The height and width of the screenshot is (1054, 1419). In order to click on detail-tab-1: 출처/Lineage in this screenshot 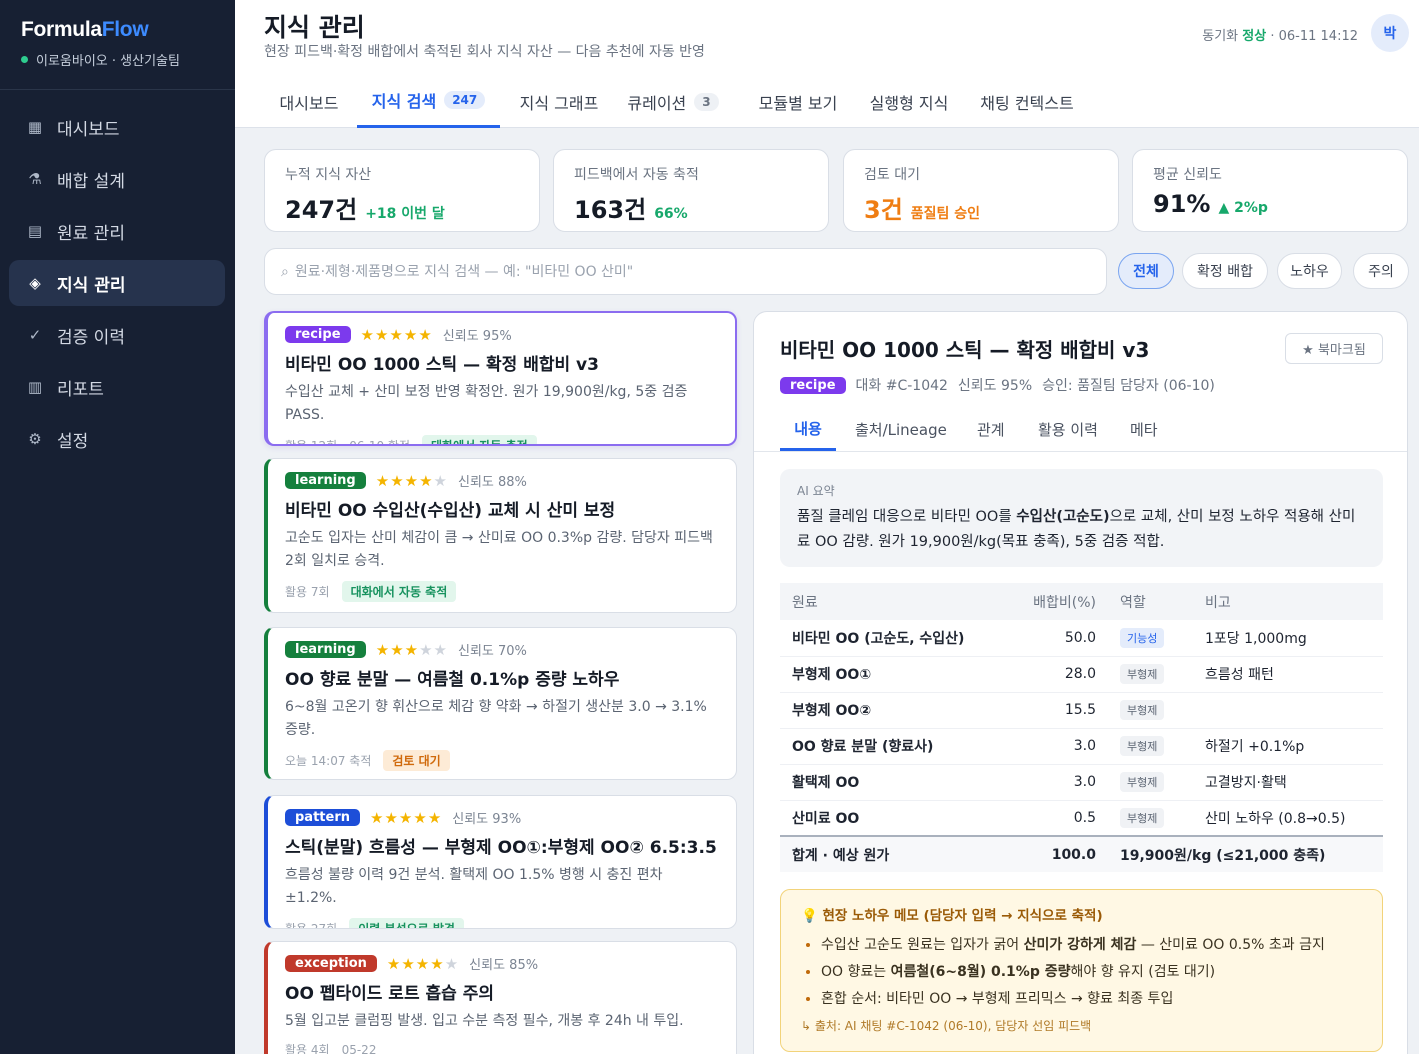, I will do `click(901, 429)`.